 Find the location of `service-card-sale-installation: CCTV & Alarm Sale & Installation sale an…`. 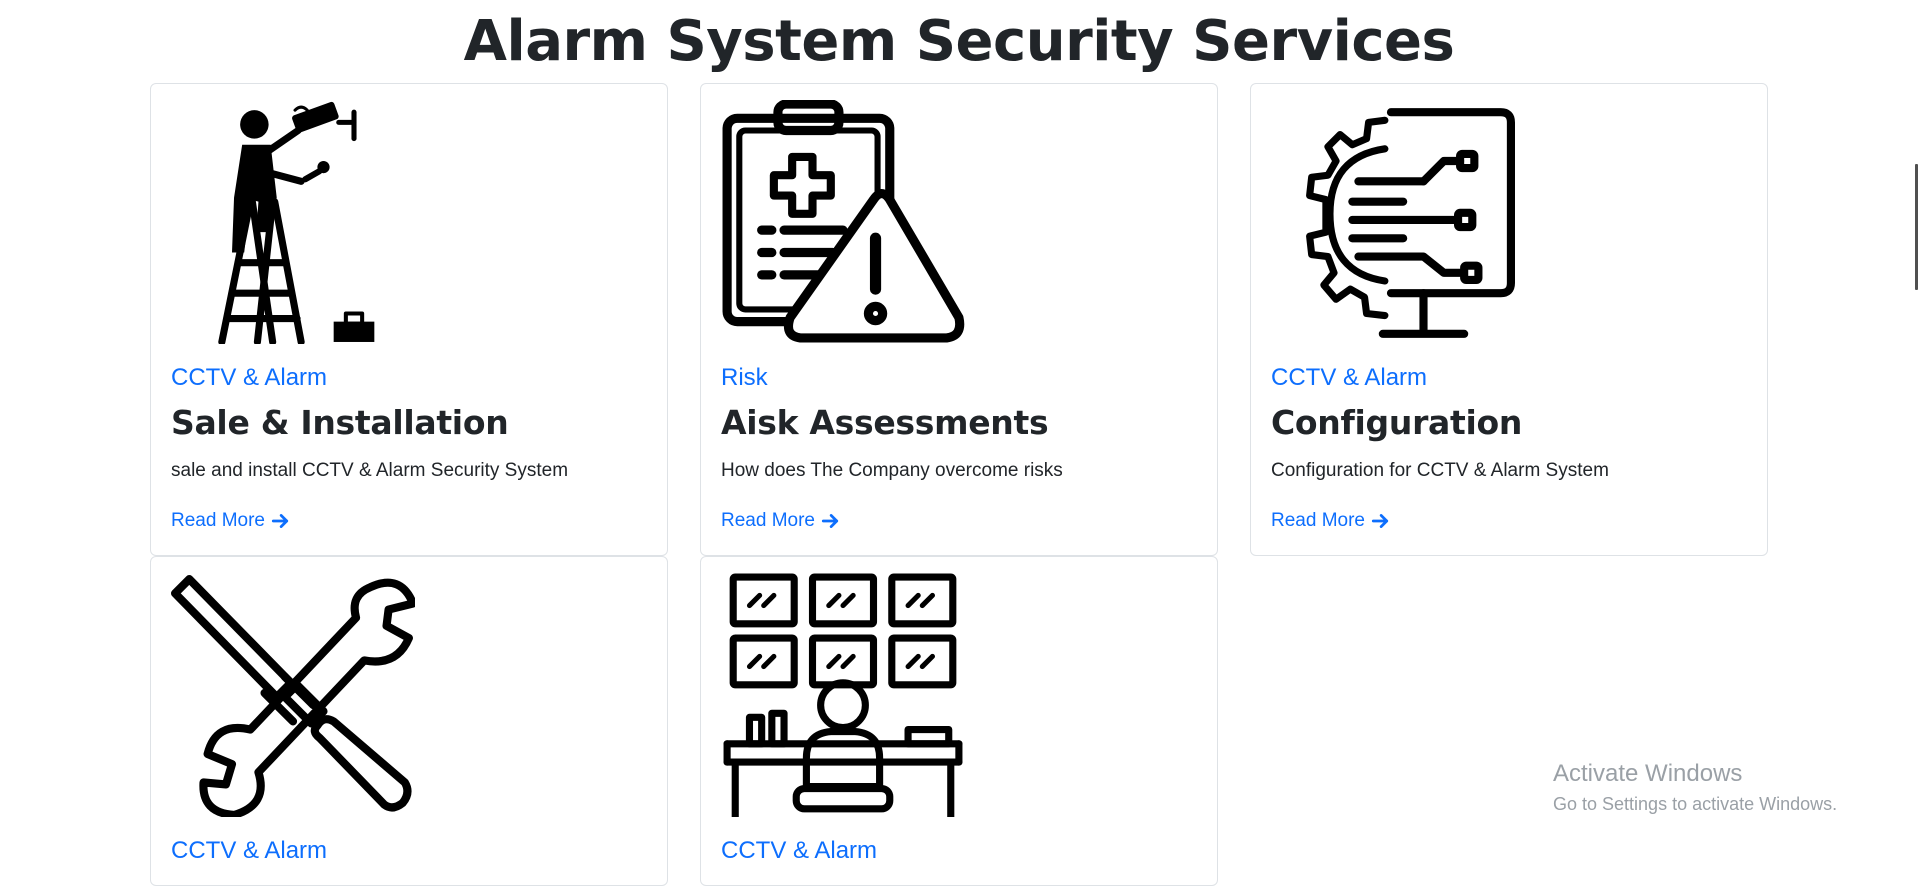

service-card-sale-installation: CCTV & Alarm Sale & Installation sale an… is located at coordinates (409, 319).